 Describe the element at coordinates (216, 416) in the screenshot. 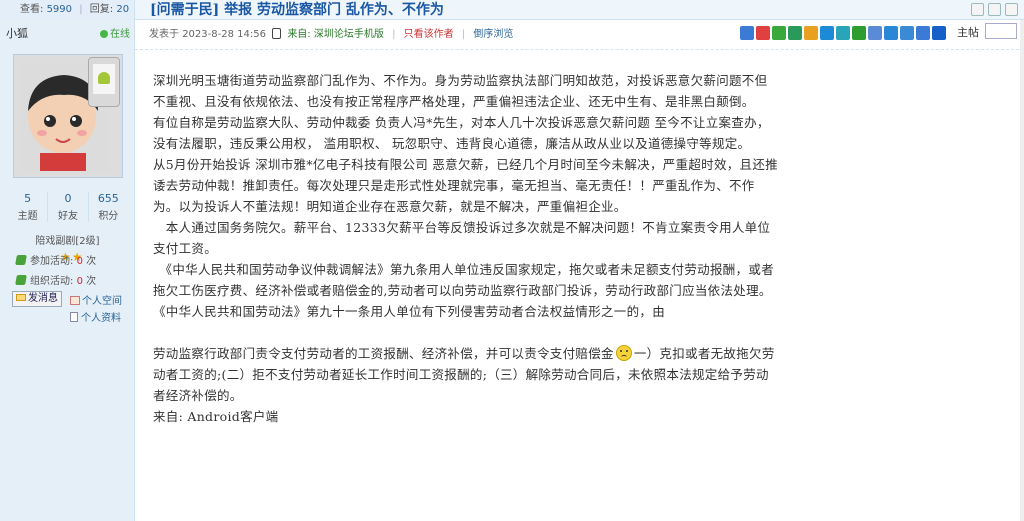

I see `post-footer: 来自: Android客户端` at that location.